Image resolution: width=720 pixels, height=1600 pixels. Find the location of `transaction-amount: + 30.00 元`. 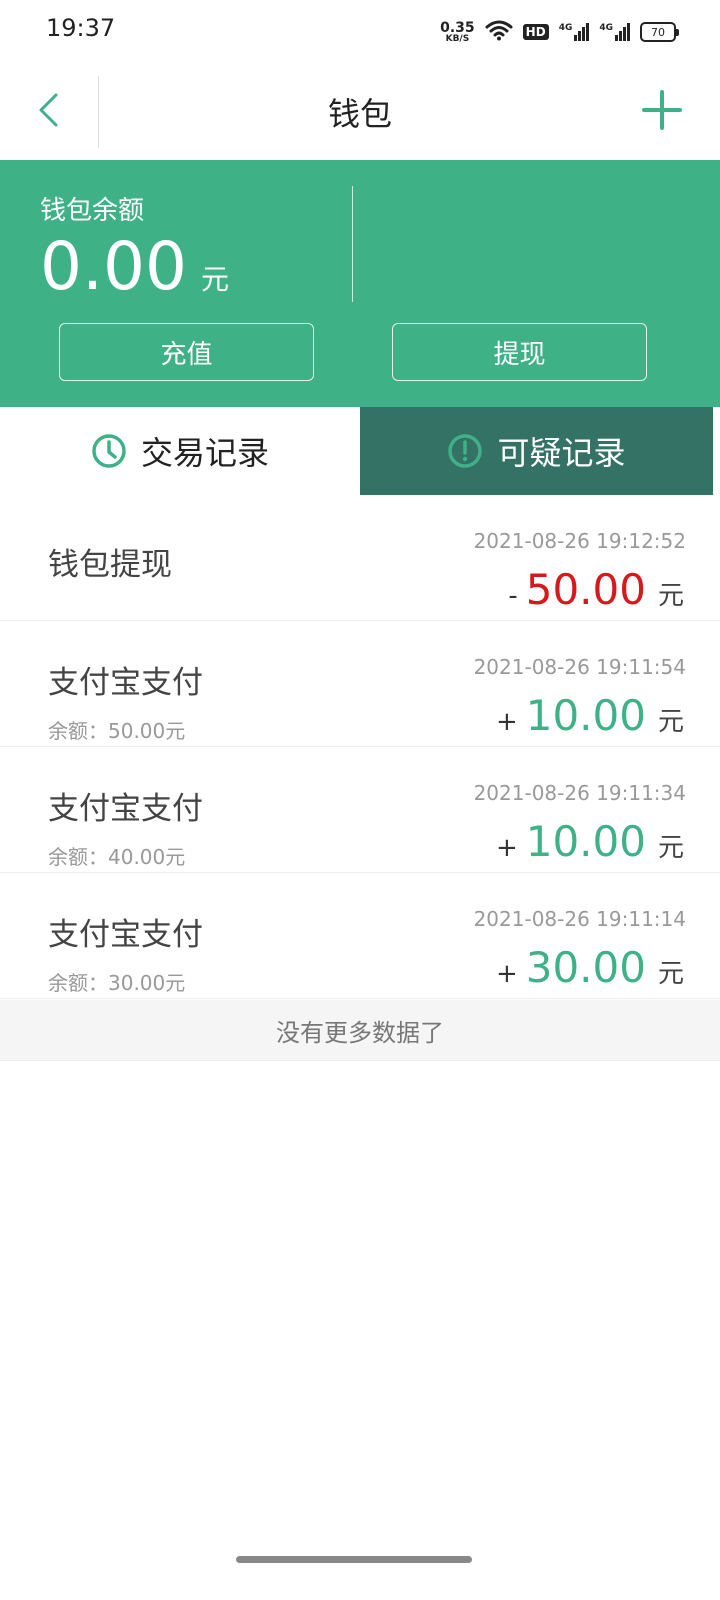

transaction-amount: + 30.00 元 is located at coordinates (590, 968).